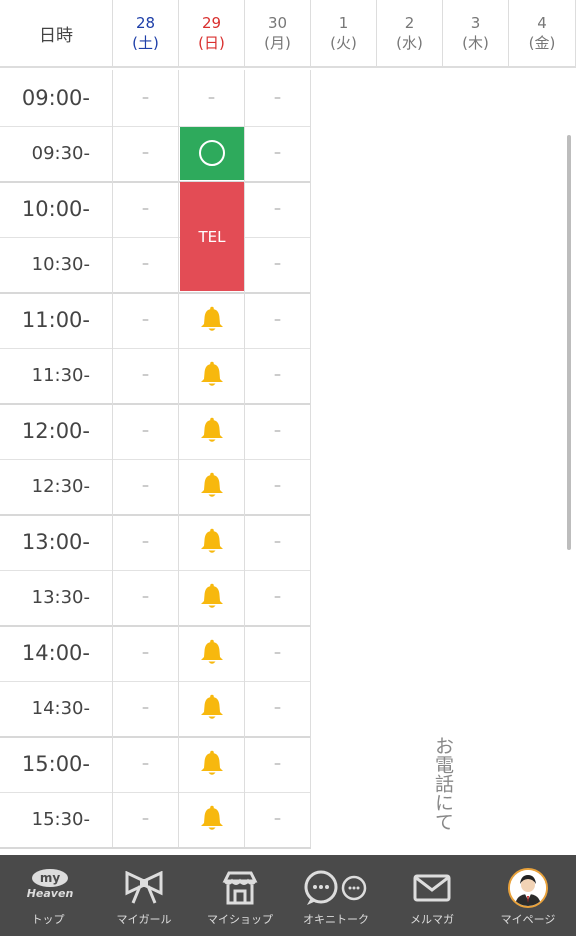  What do you see at coordinates (528, 888) in the screenshot?
I see `avatar-icon` at bounding box center [528, 888].